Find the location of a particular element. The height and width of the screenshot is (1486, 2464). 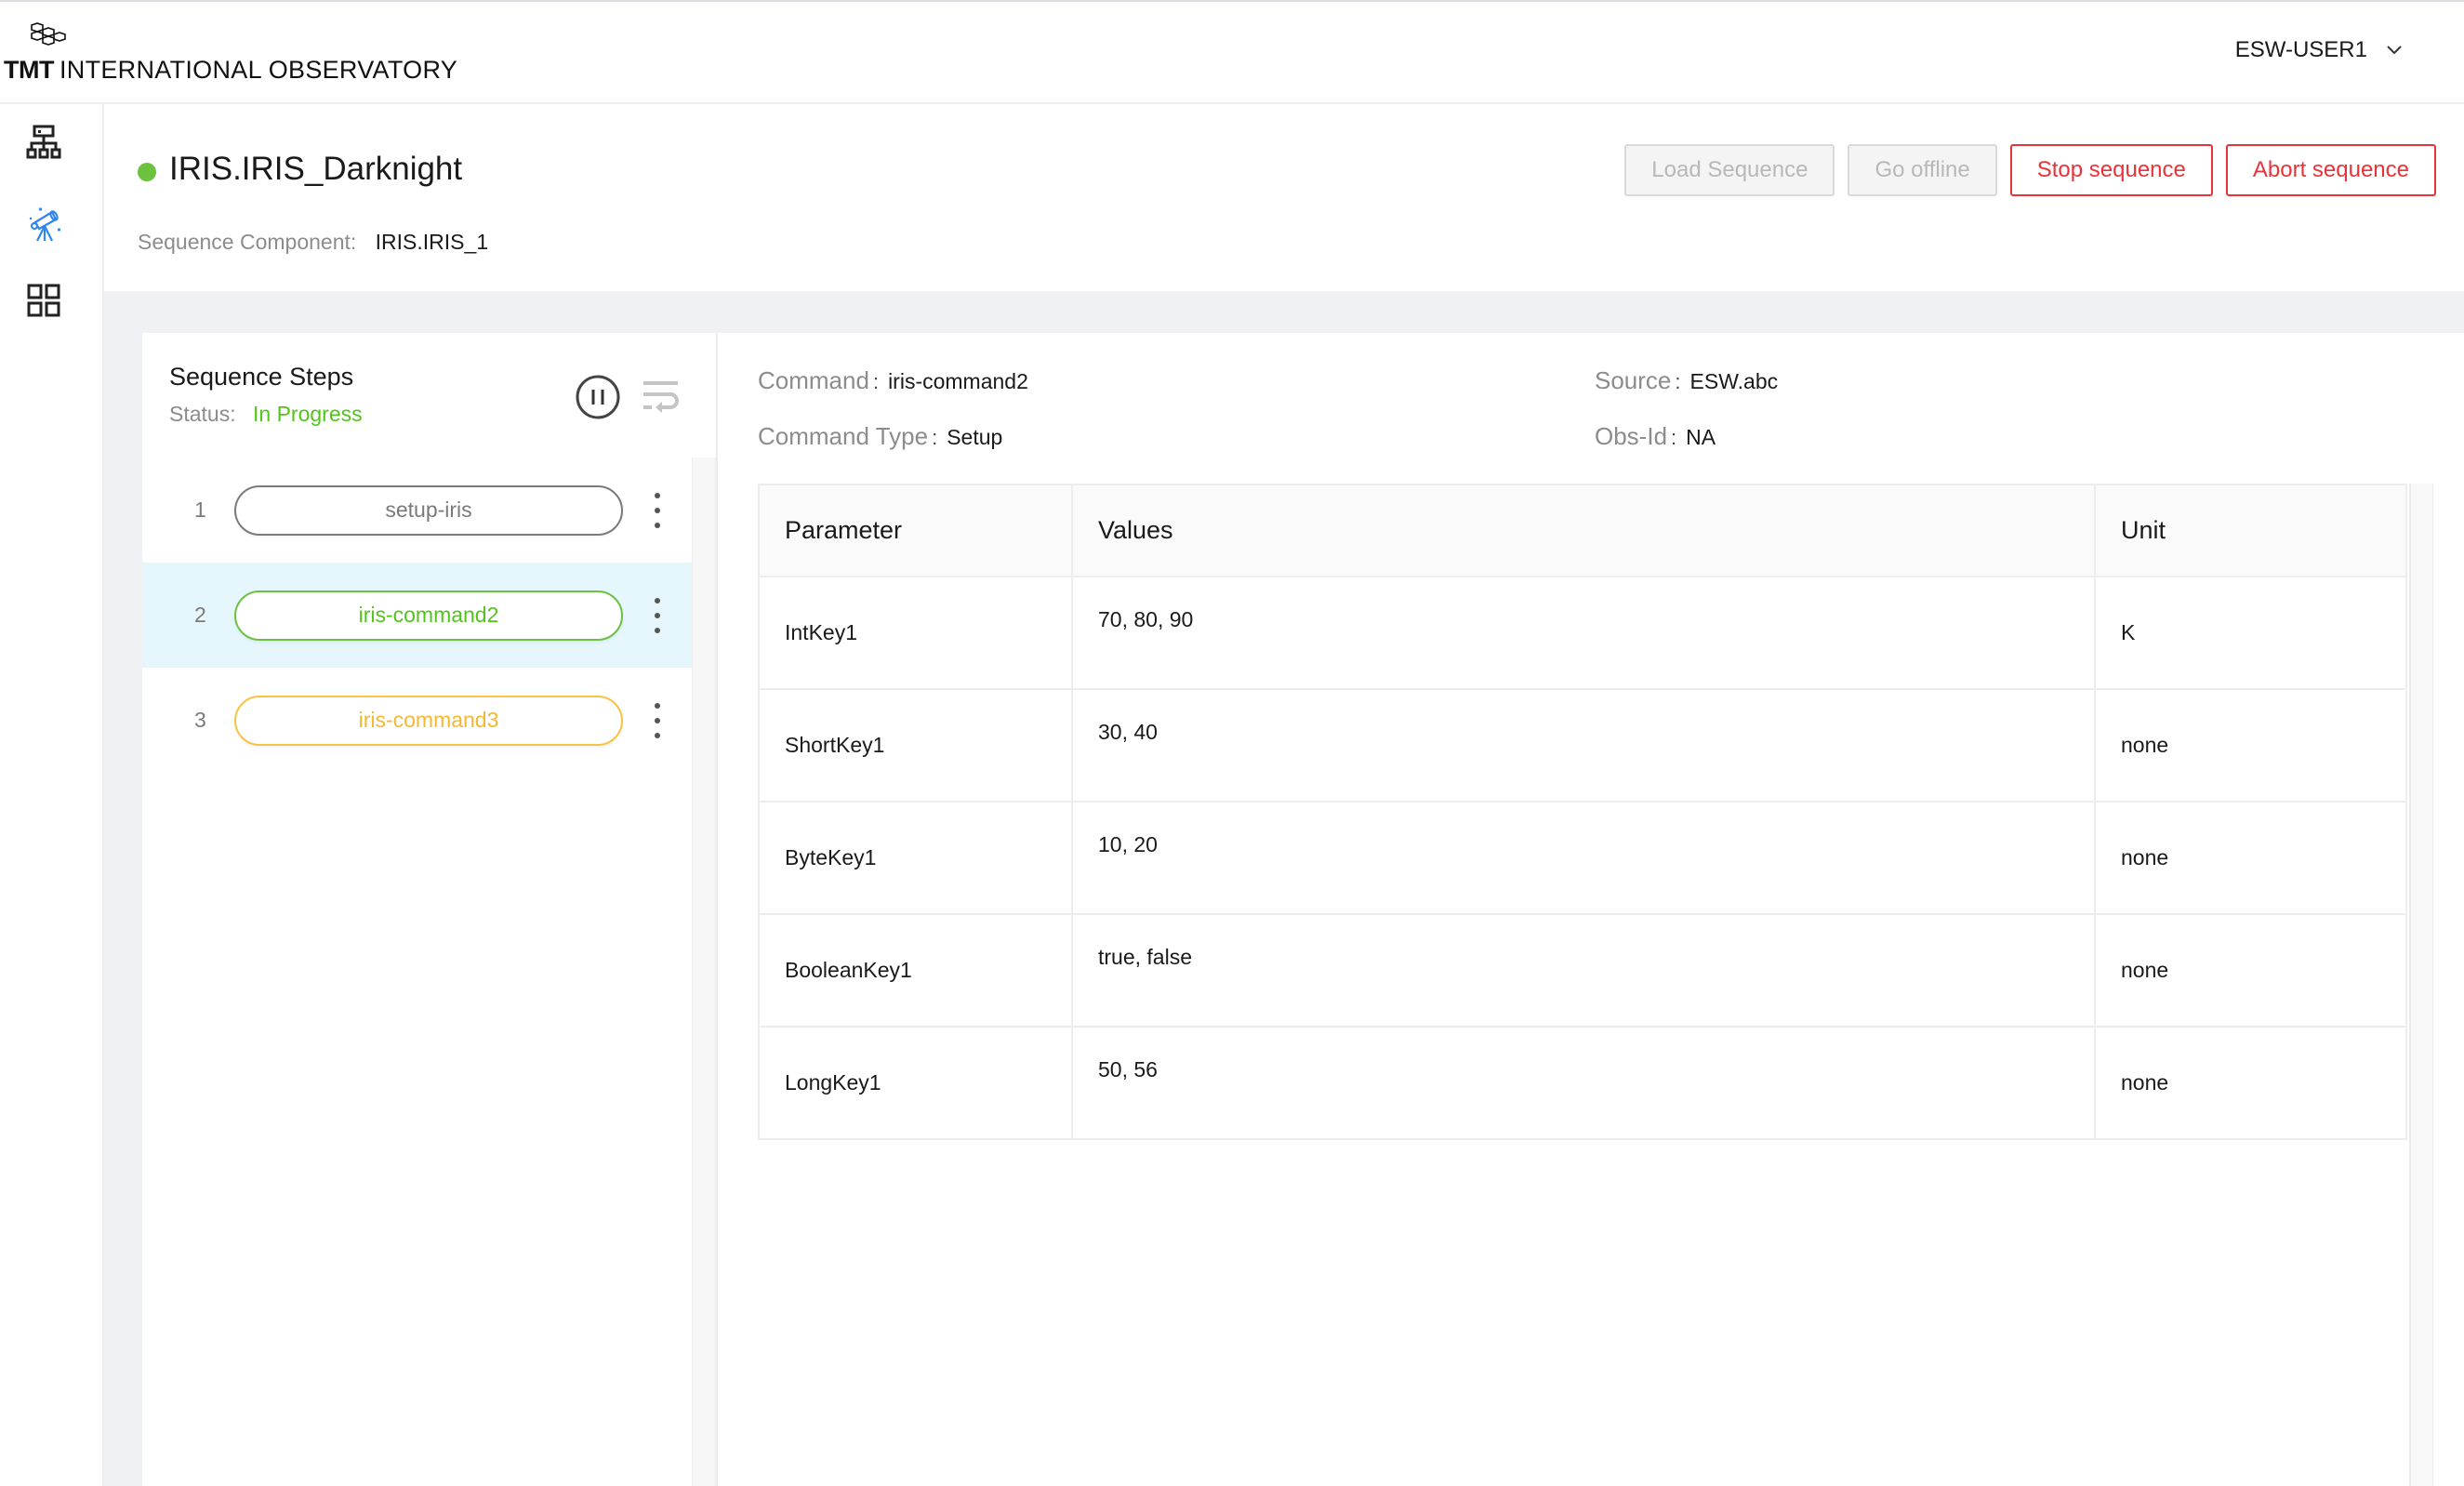

logo-text: TMT INTERNATIONAL OBSERVATORY is located at coordinates (231, 70).